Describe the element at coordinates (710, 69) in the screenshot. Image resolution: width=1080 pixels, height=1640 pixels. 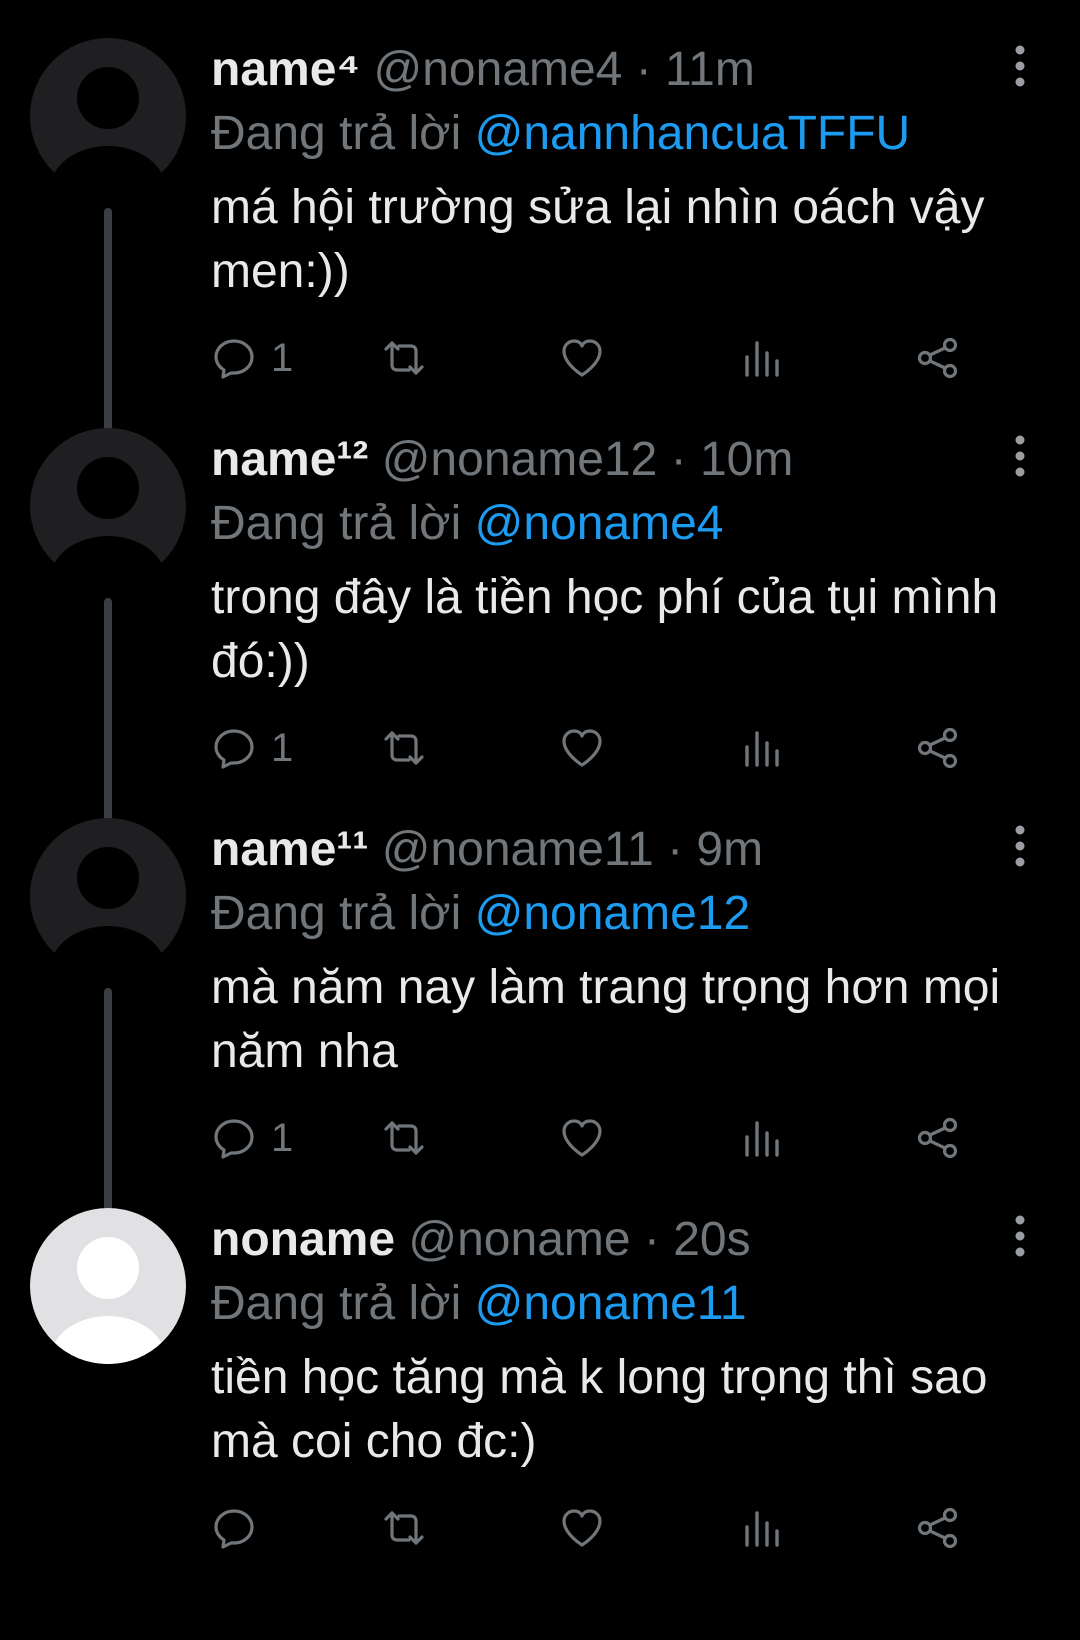
I see `timestamp: 11m` at that location.